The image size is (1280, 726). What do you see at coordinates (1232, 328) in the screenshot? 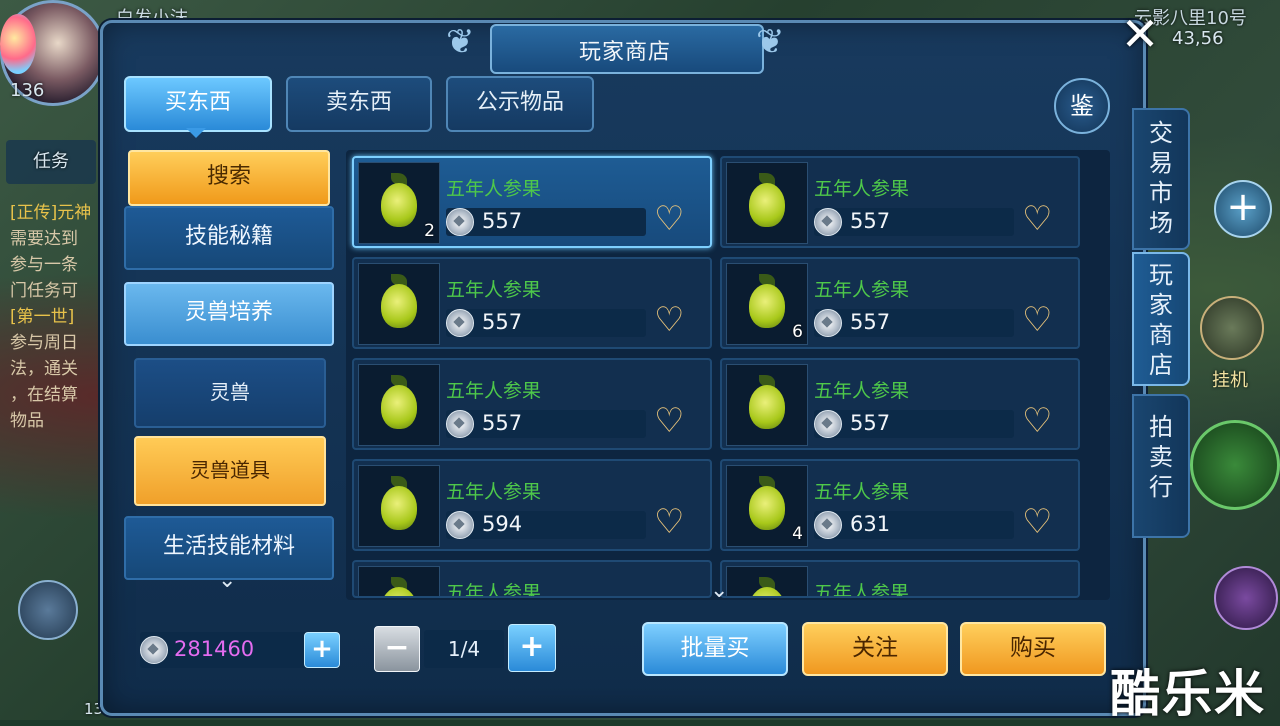
I see `crossed-swords-icon` at bounding box center [1232, 328].